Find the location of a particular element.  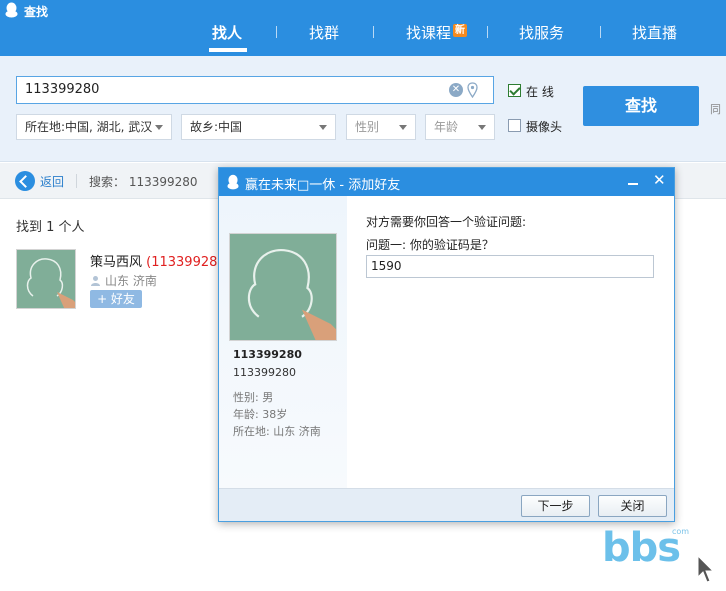

tab-find-live: 找直播 is located at coordinates (654, 33).